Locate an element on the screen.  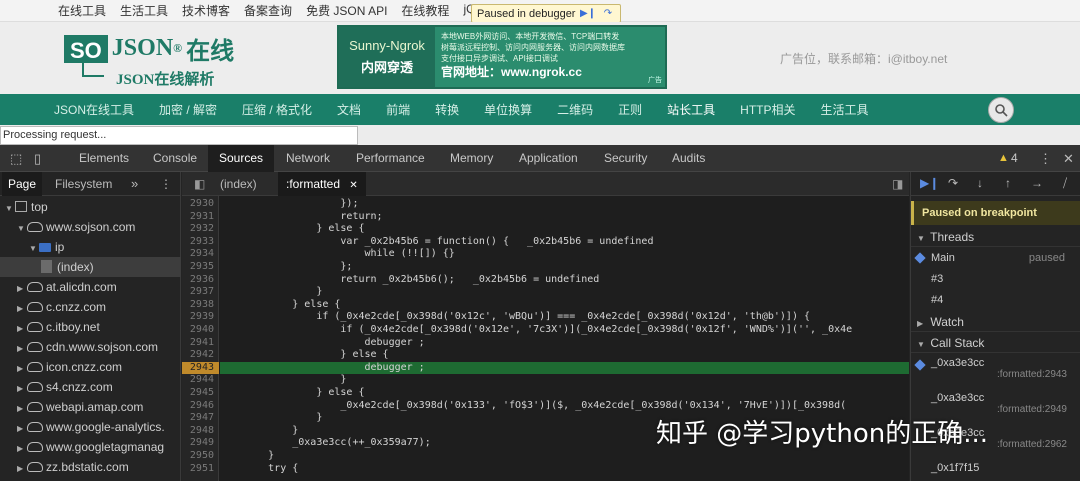
tree-item: ▶ cdn.www.sojson.com is located at coordinates (90, 347).